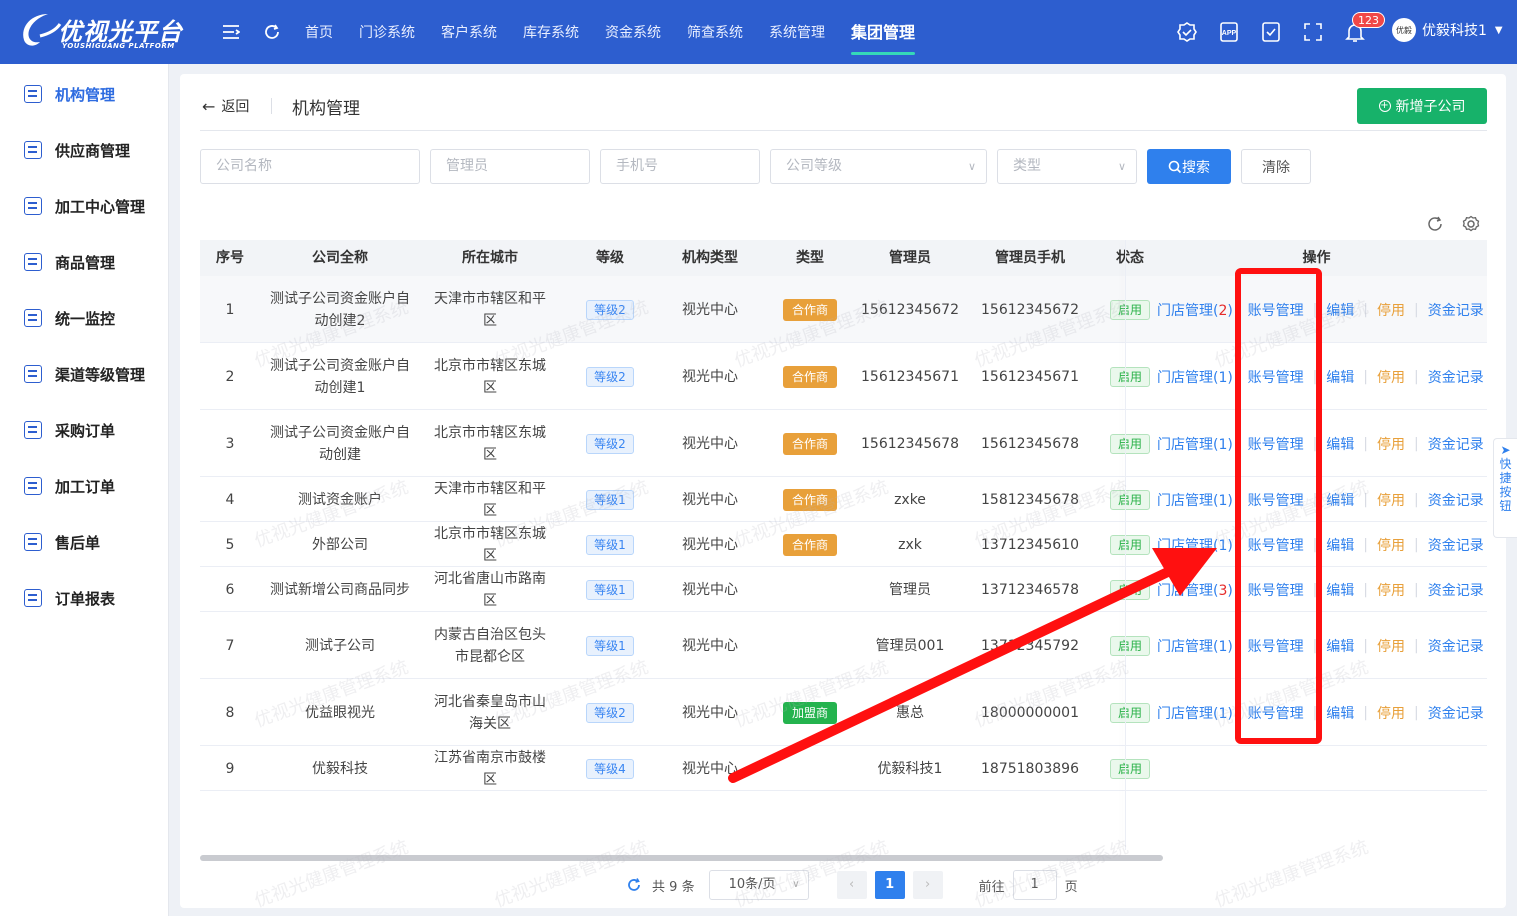 The image size is (1517, 916). Describe the element at coordinates (84, 374) in the screenshot. I see `sidebar-item-channel-level: 渠道等级管理` at that location.